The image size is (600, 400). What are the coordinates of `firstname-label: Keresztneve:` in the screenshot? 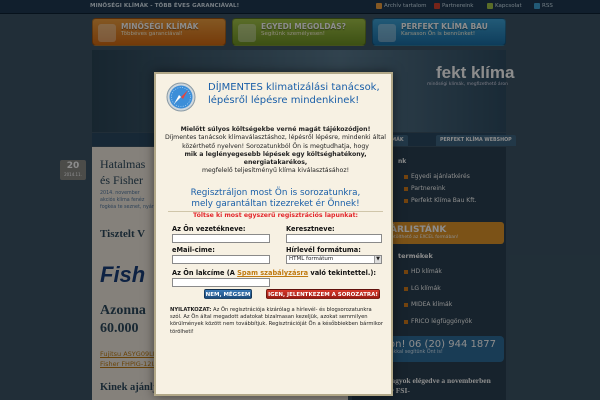 It's located at (310, 229).